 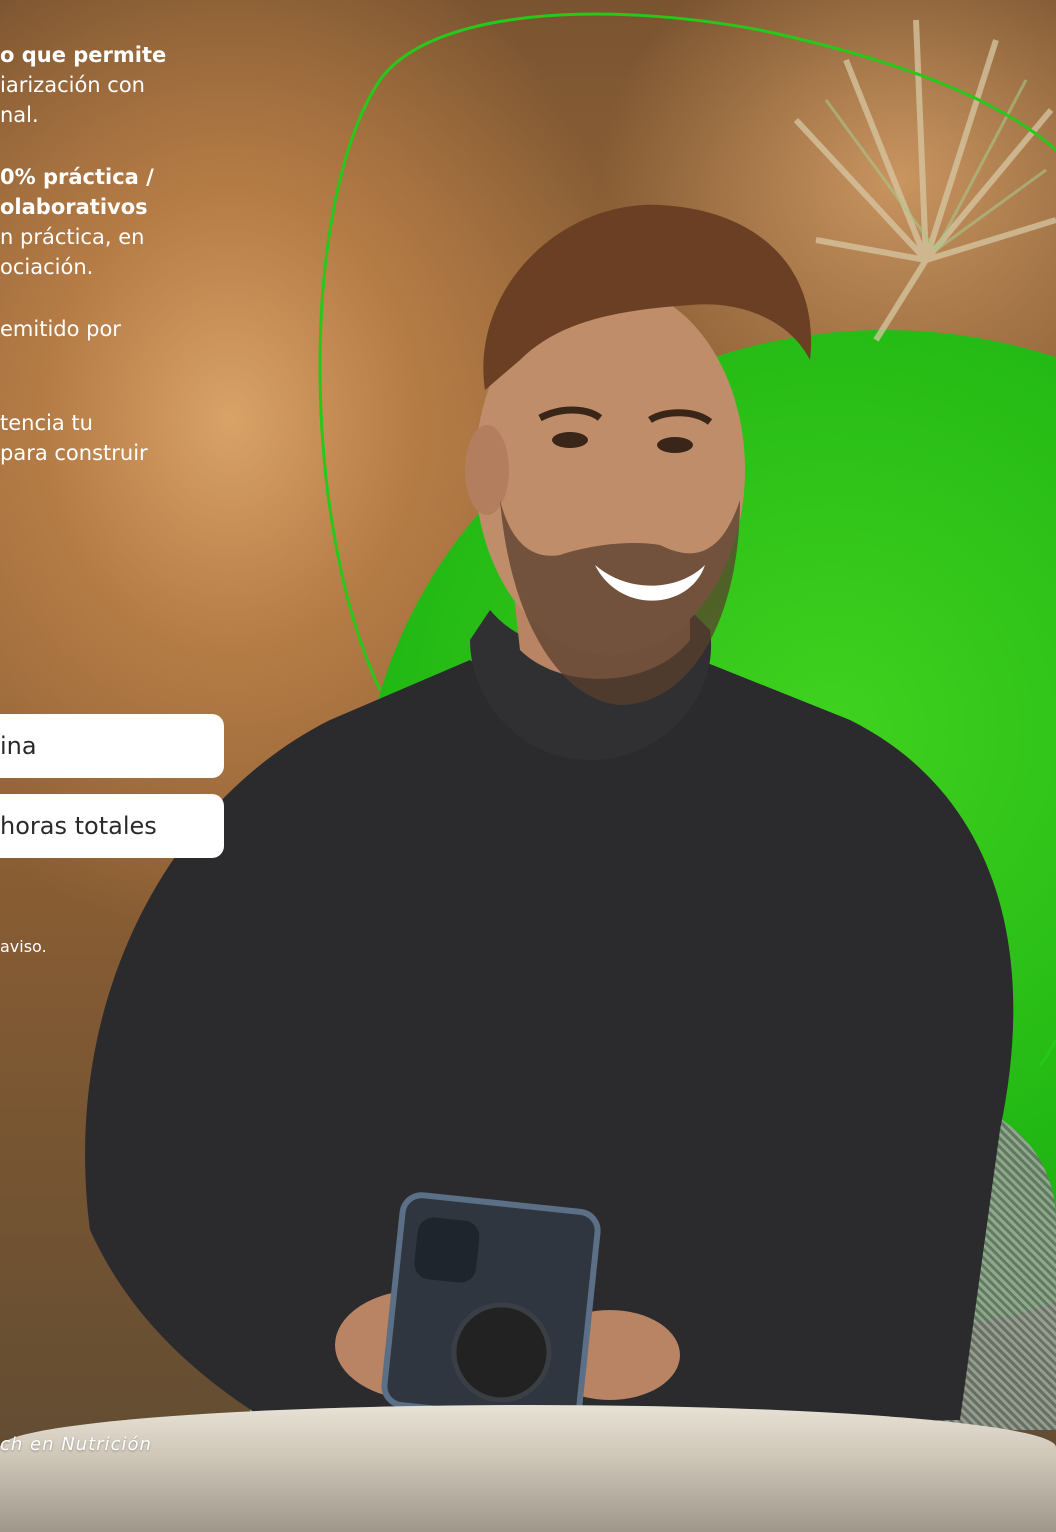 I want to click on info-pill-hours: horas totales, so click(x=112, y=826).